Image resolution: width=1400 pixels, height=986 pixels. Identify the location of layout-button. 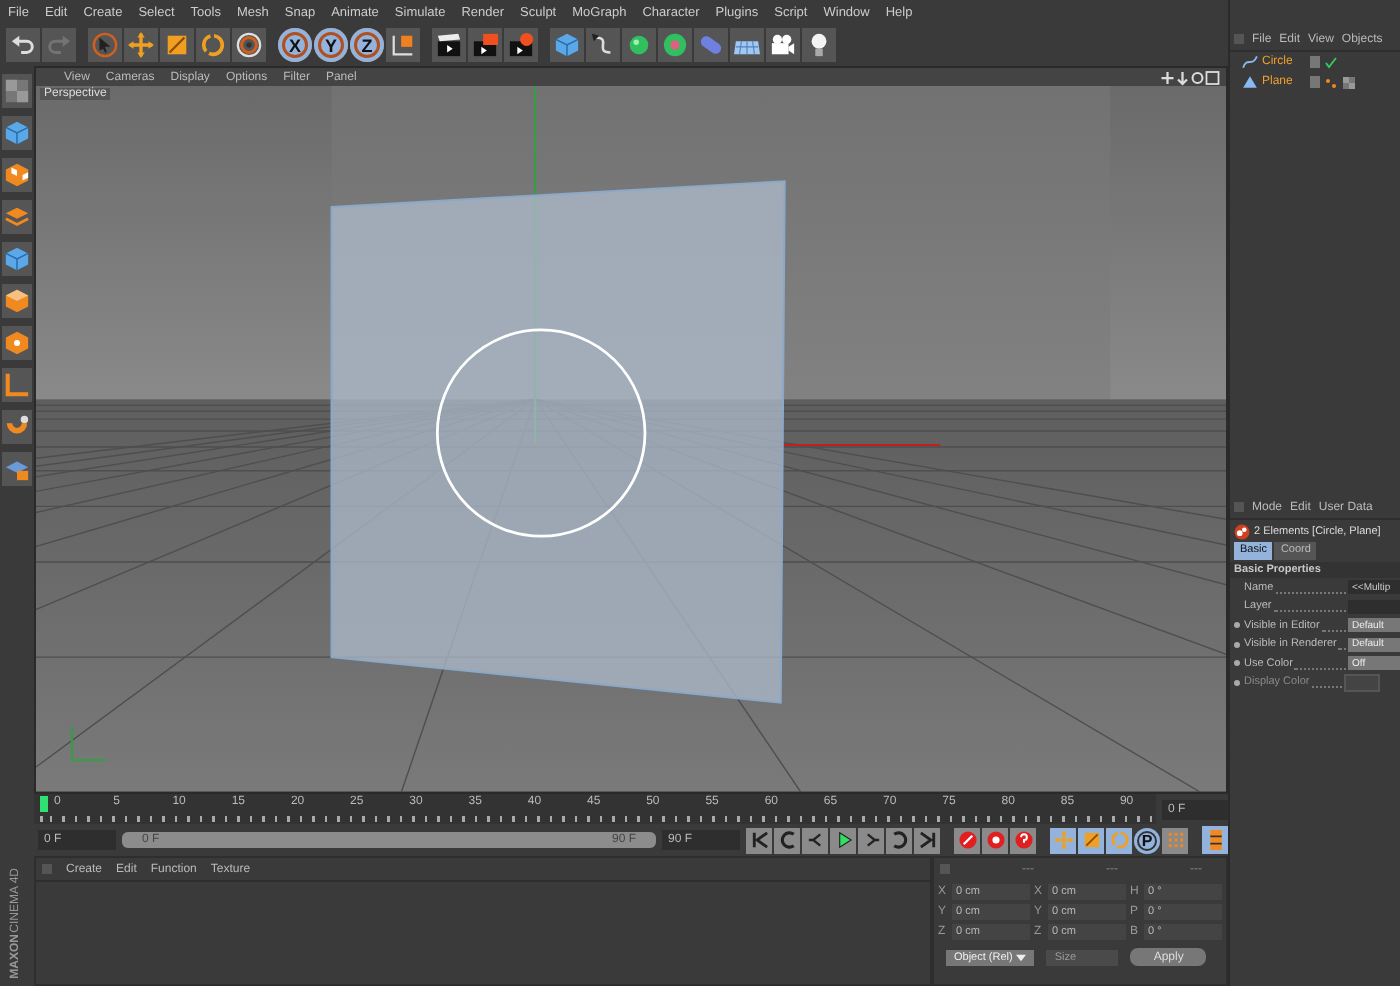
(1215, 840).